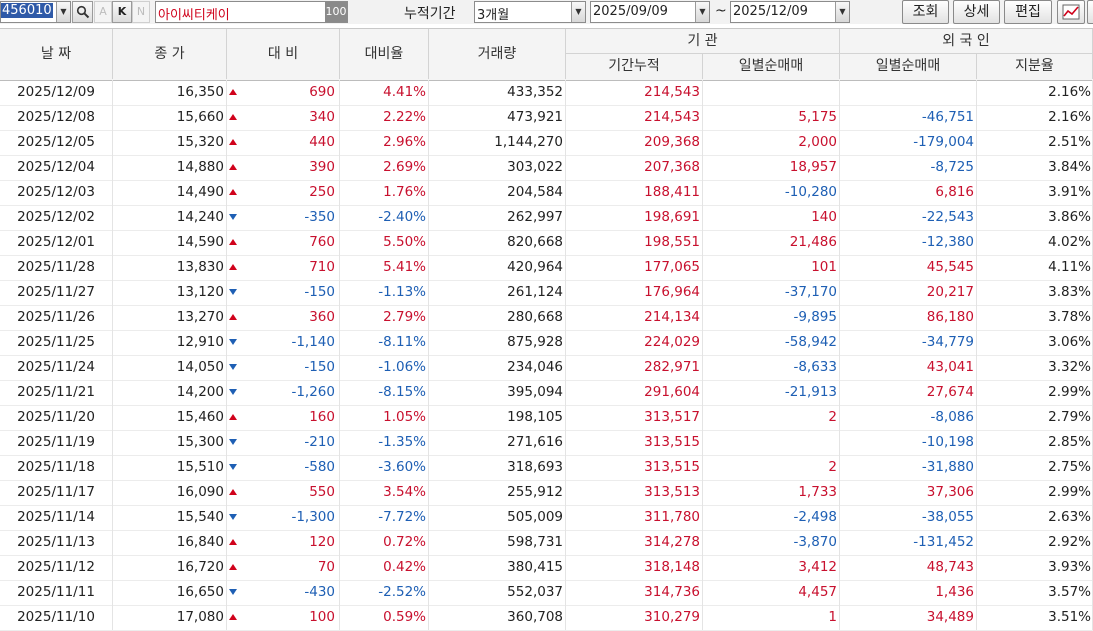 This screenshot has width=1093, height=631. Describe the element at coordinates (578, 12) in the screenshot. I see `period-dropdown-arrow-icon: ▼` at that location.